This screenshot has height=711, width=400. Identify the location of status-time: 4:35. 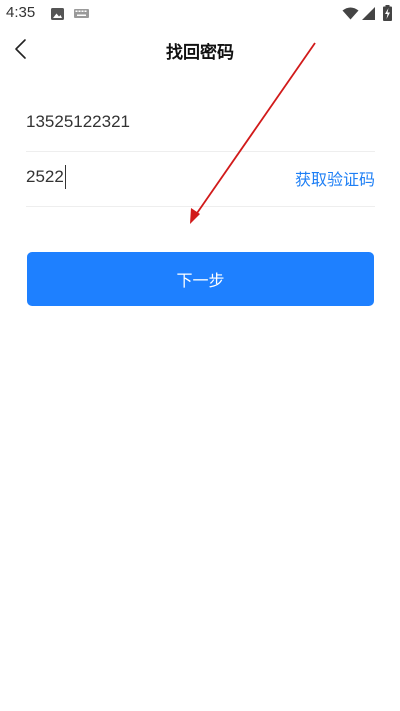
(21, 12).